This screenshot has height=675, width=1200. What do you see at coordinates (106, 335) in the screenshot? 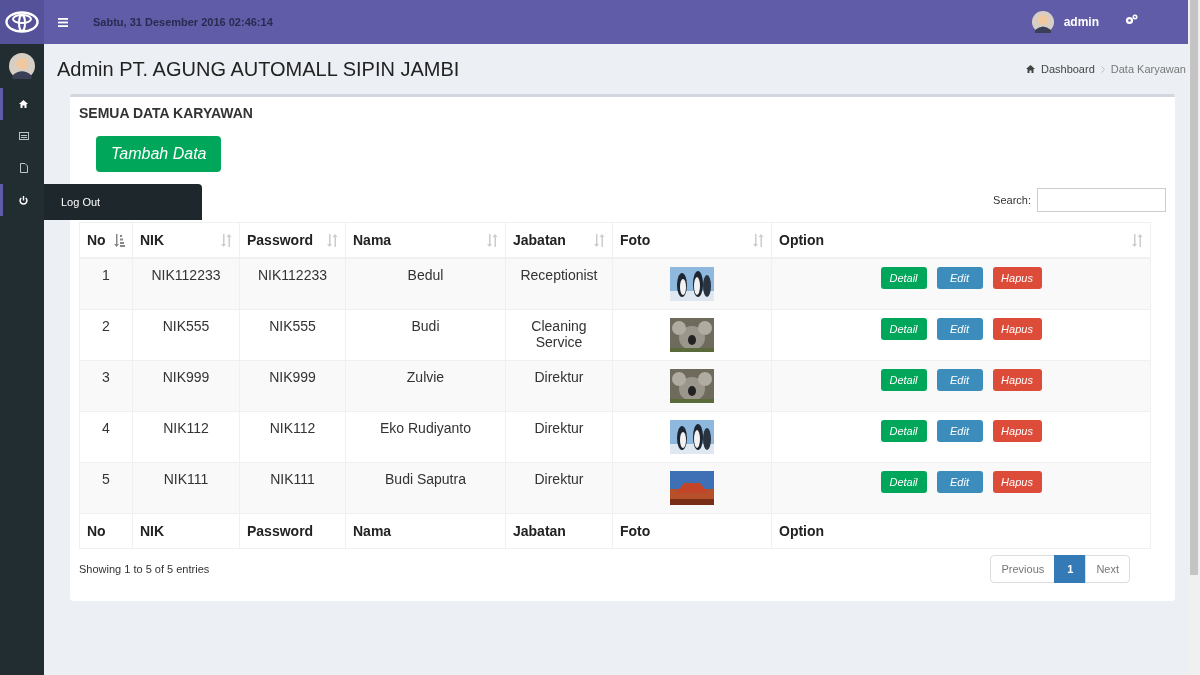
I see `table-cell: 2` at bounding box center [106, 335].